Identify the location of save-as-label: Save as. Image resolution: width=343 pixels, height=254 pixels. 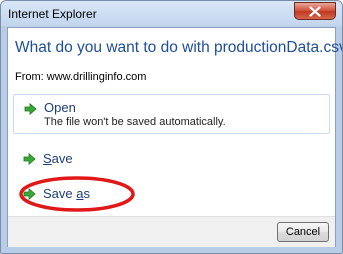
(66, 193).